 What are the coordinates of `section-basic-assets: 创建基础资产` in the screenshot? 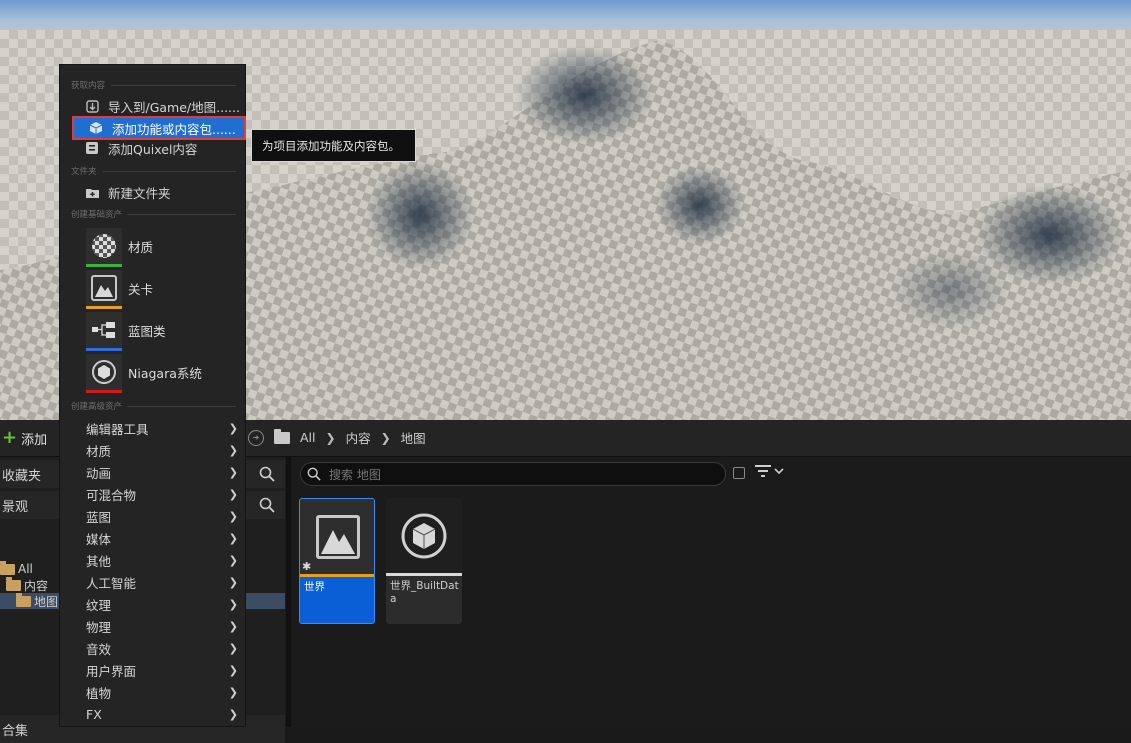 It's located at (153, 214).